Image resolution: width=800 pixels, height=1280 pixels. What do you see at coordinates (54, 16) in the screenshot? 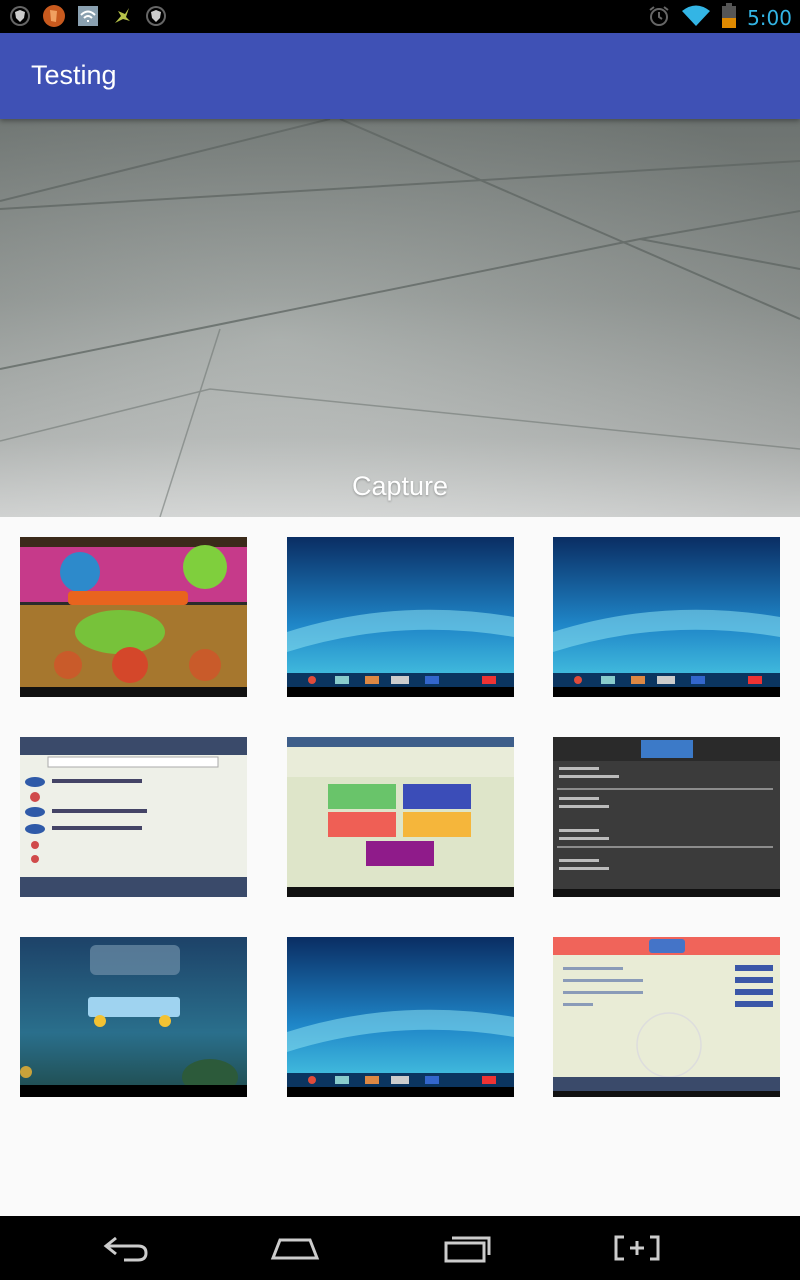
I see `app-notification-icon` at bounding box center [54, 16].